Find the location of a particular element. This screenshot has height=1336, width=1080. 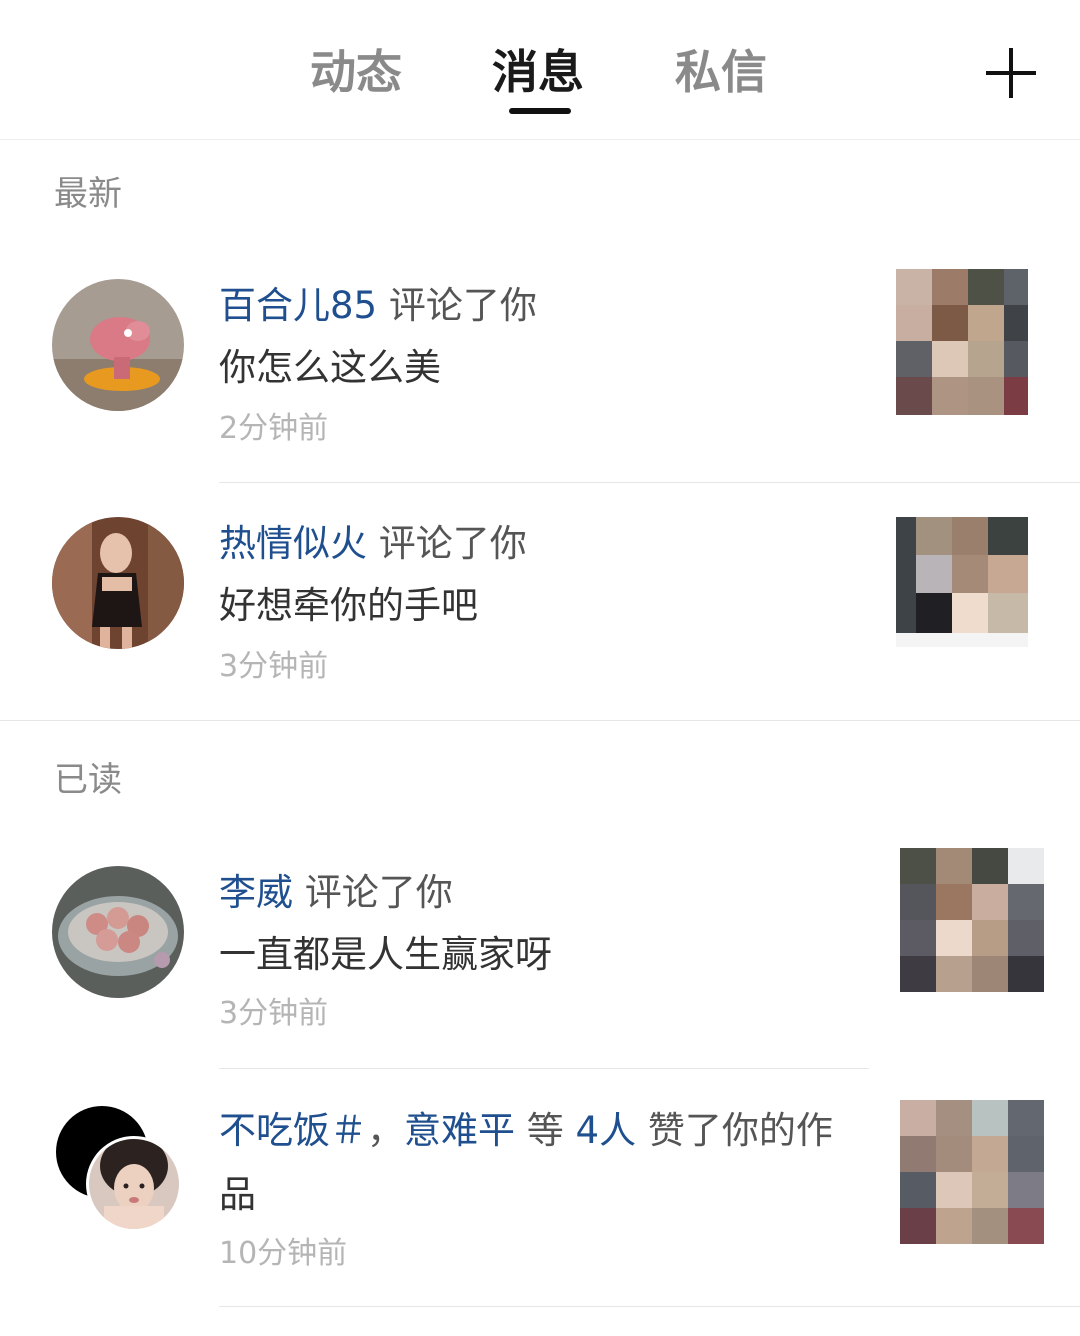

comment-text: 一直都是人生赢家呀 is located at coordinates (385, 954).